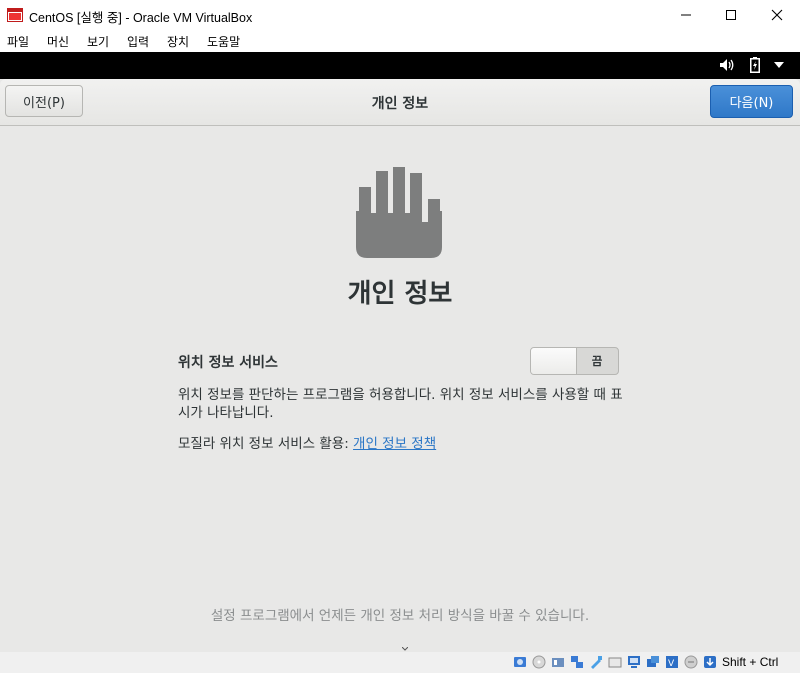  What do you see at coordinates (223, 41) in the screenshot?
I see `menu-help: 도움말` at bounding box center [223, 41].